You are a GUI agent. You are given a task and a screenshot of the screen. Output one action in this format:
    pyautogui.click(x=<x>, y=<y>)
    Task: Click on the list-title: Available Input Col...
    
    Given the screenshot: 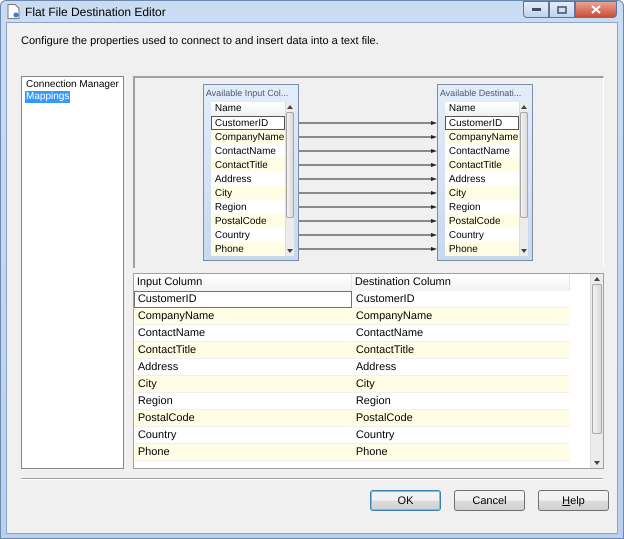 What is the action you would take?
    pyautogui.click(x=247, y=93)
    